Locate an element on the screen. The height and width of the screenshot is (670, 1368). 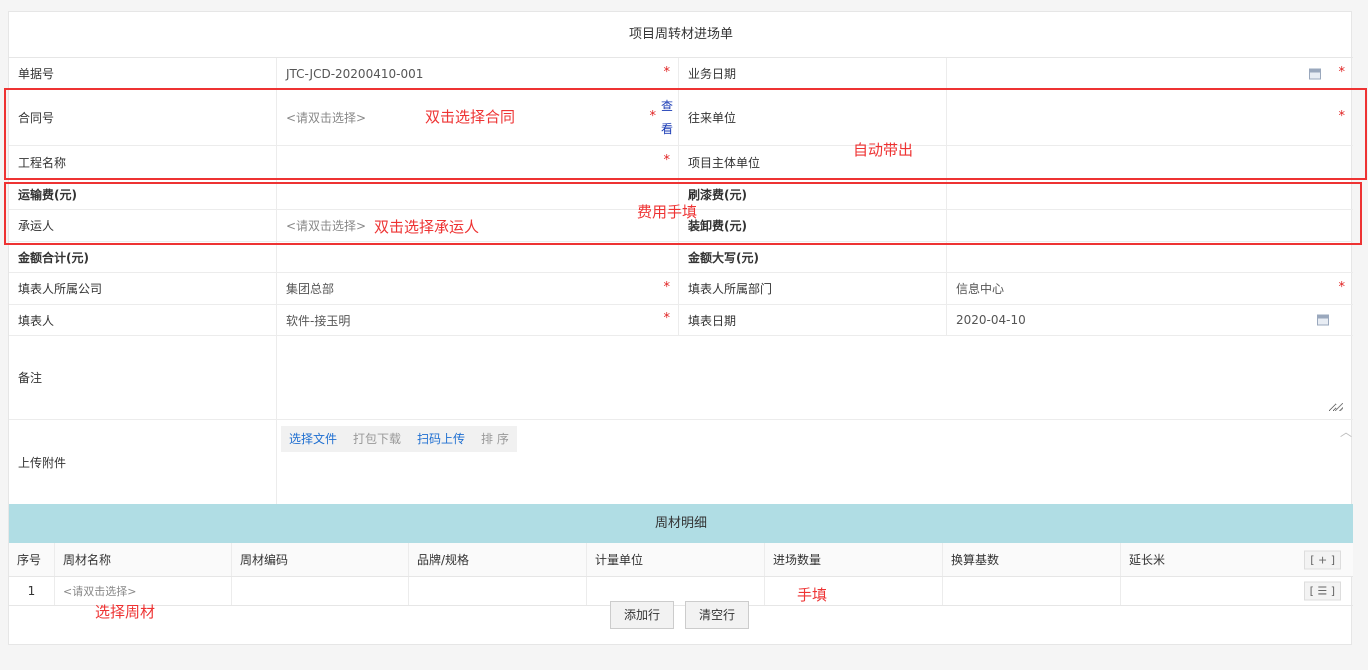
col-unit: 计量单位 is located at coordinates (676, 559).